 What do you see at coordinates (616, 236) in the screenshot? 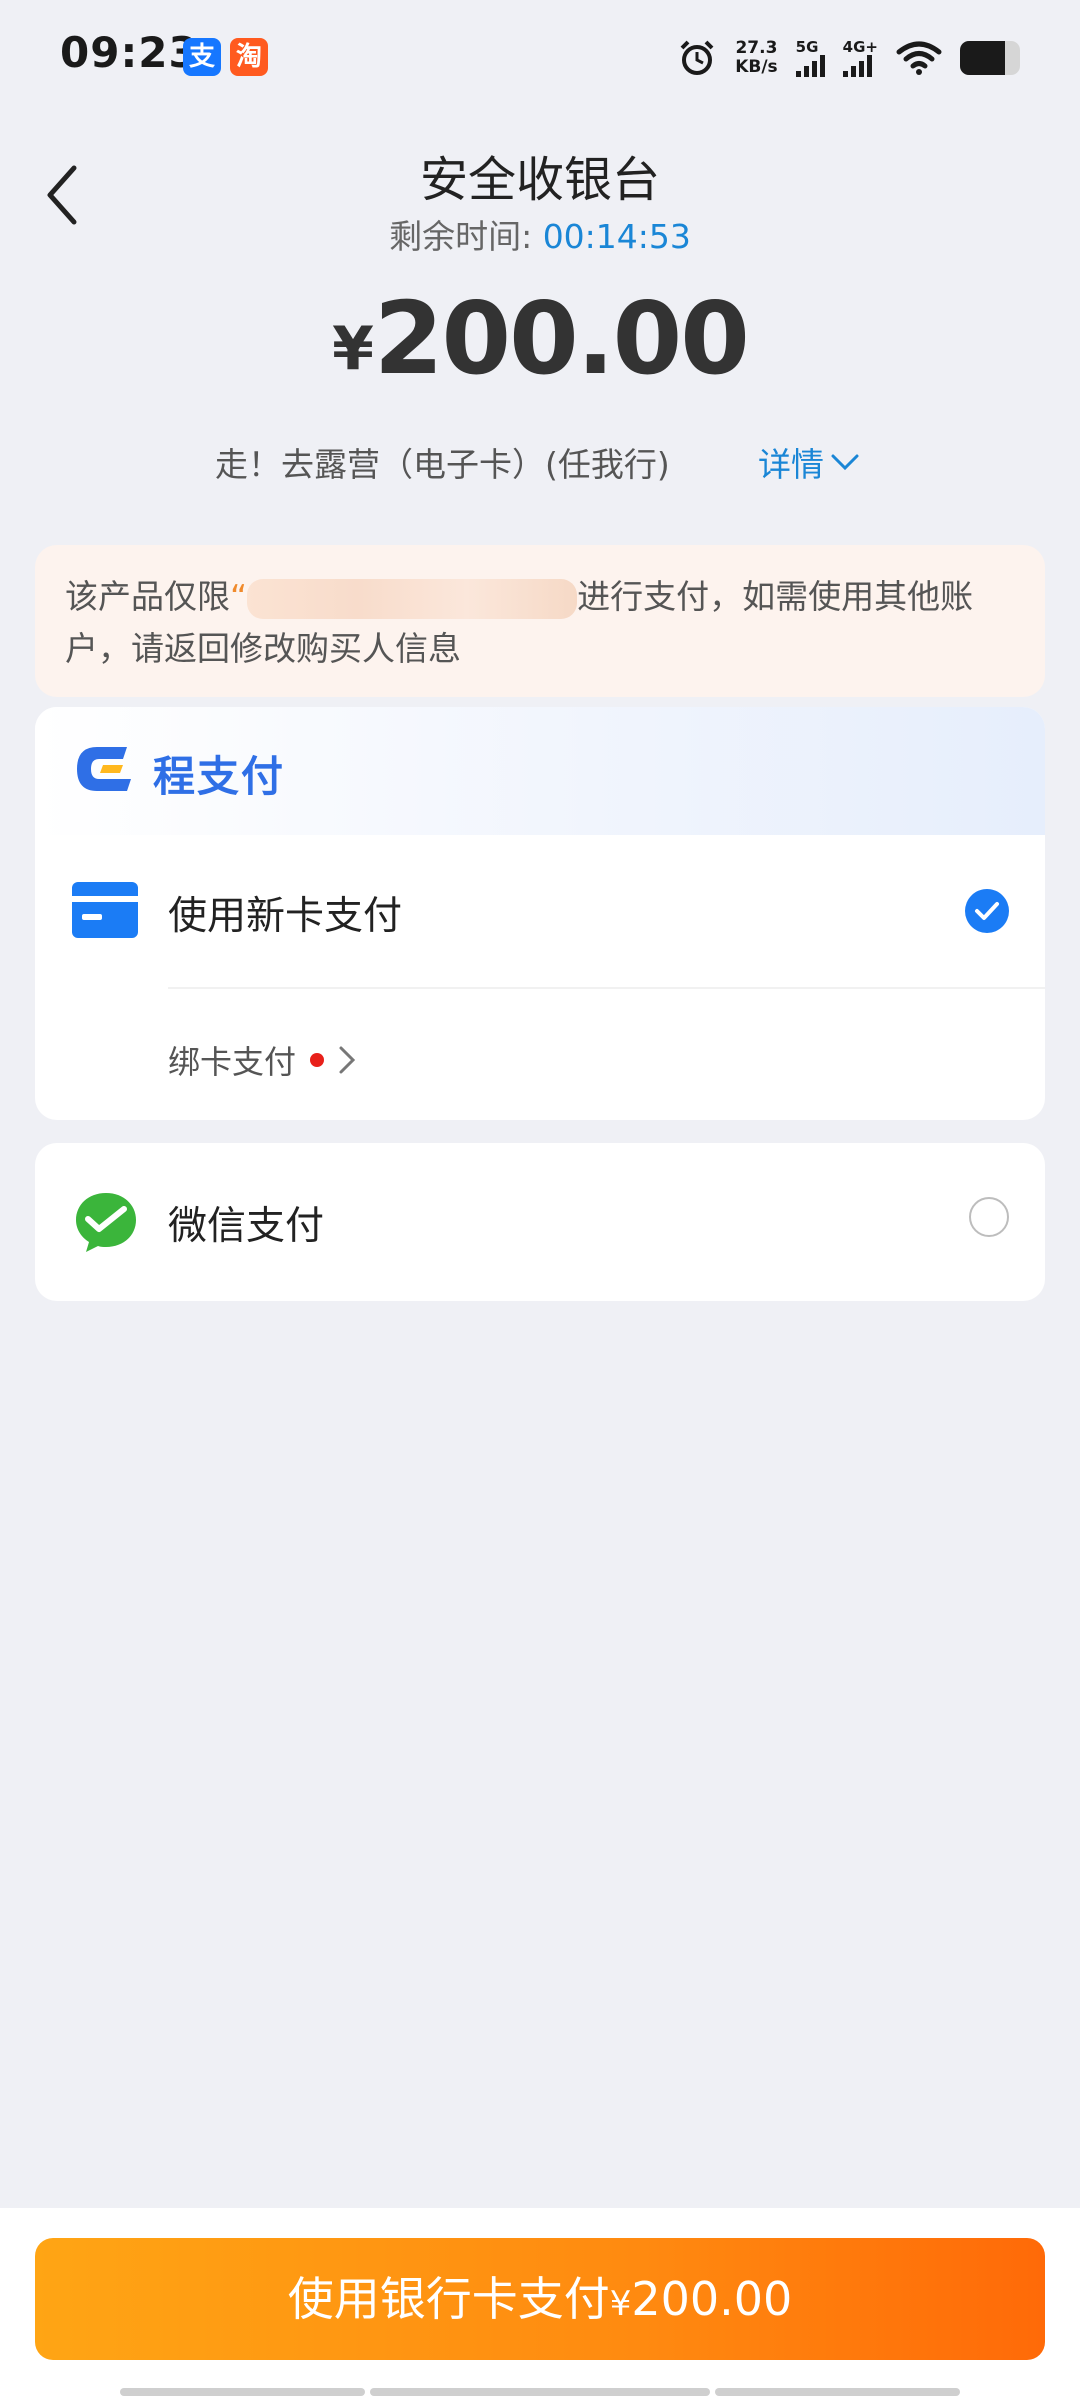
I see `timer-value: 00:14:53` at bounding box center [616, 236].